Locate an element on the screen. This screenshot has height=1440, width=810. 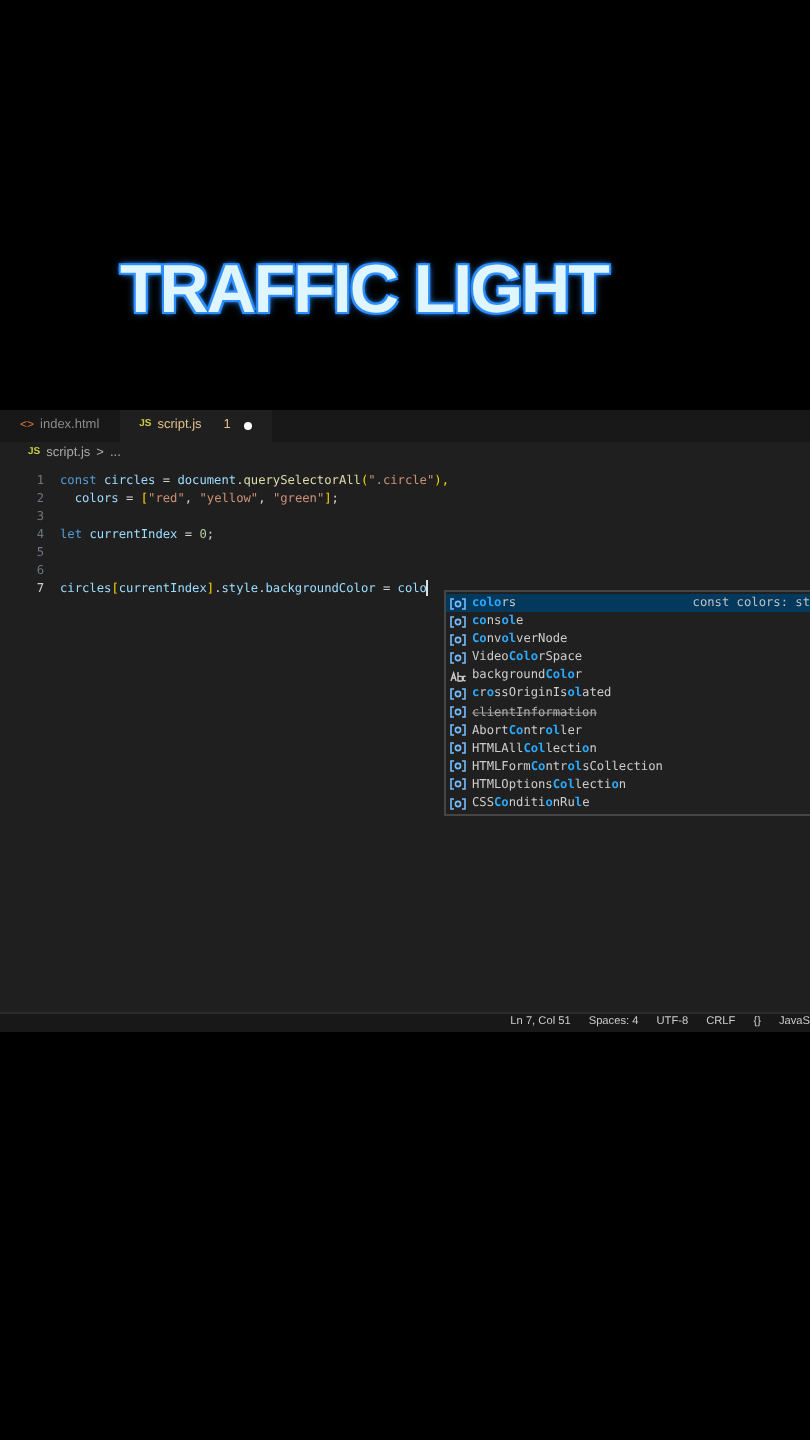
text-icon is located at coordinates (458, 675).